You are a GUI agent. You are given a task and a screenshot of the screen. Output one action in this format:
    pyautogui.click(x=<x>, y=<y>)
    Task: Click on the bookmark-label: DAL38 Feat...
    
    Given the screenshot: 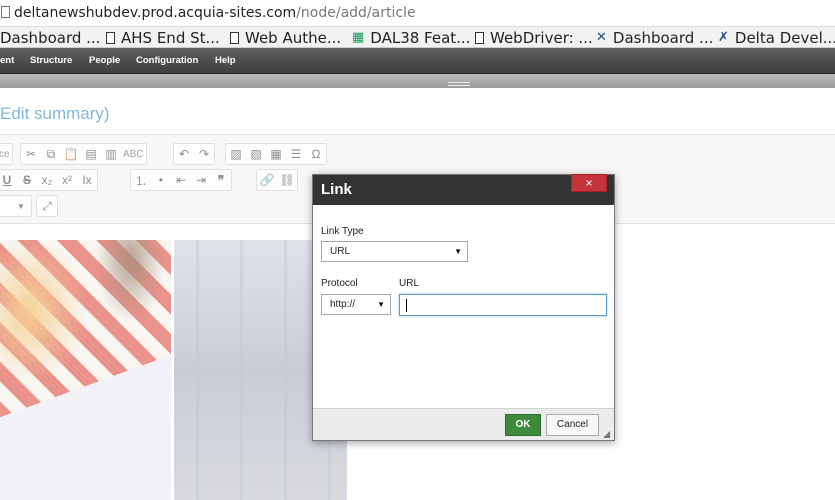 What is the action you would take?
    pyautogui.click(x=420, y=38)
    